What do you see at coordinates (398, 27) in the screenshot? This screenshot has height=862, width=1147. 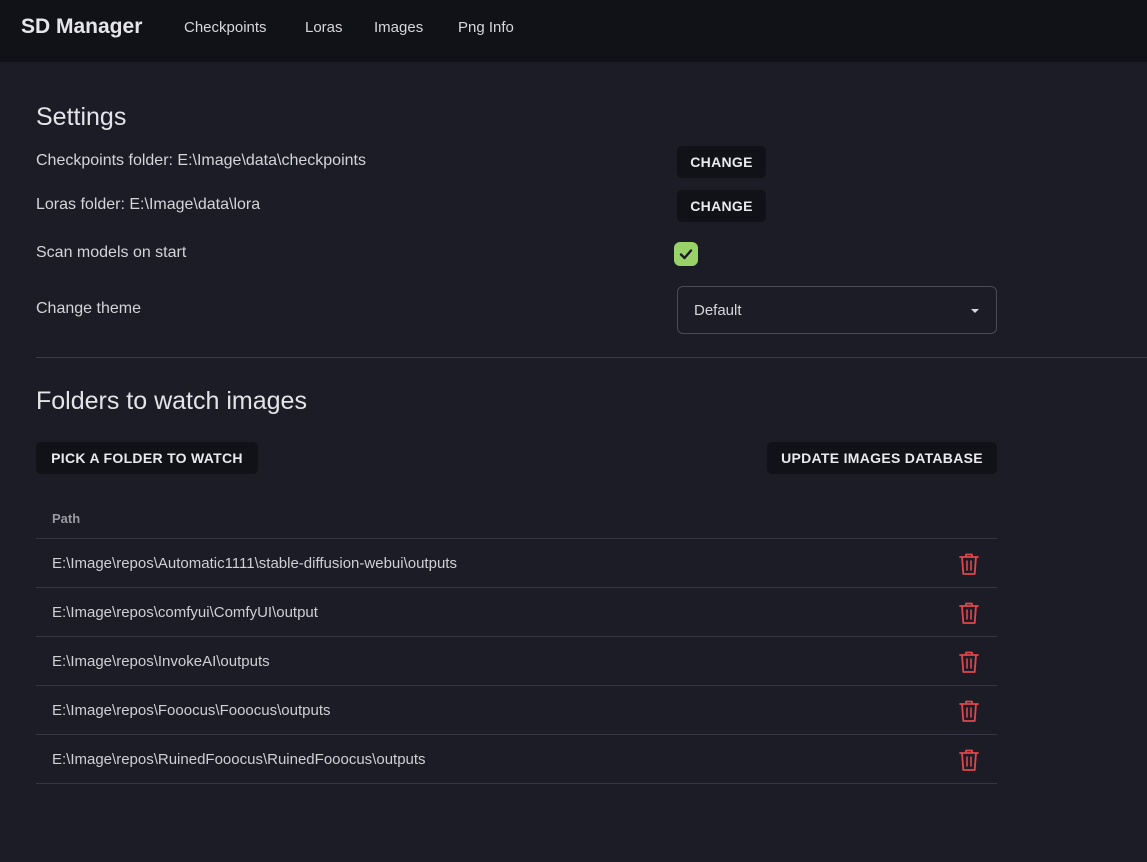 I see `nav-link-images: Images` at bounding box center [398, 27].